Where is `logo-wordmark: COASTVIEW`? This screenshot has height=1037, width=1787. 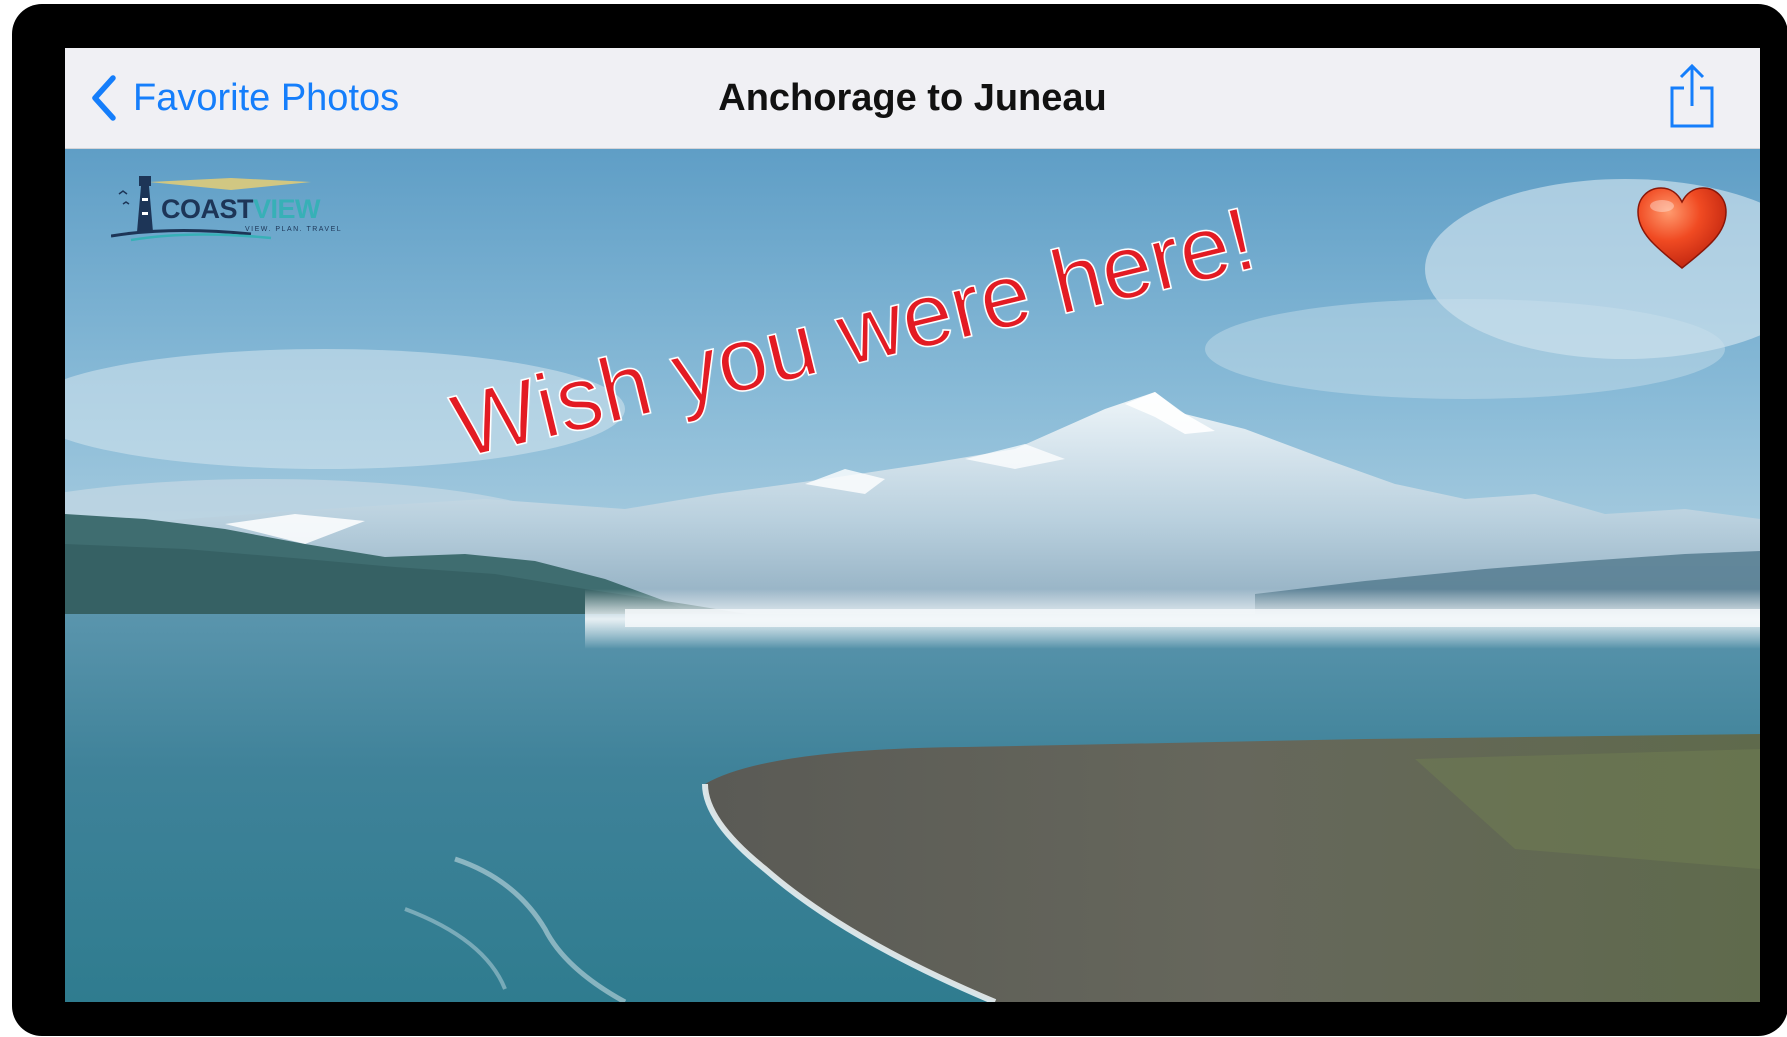 logo-wordmark: COASTVIEW is located at coordinates (241, 209).